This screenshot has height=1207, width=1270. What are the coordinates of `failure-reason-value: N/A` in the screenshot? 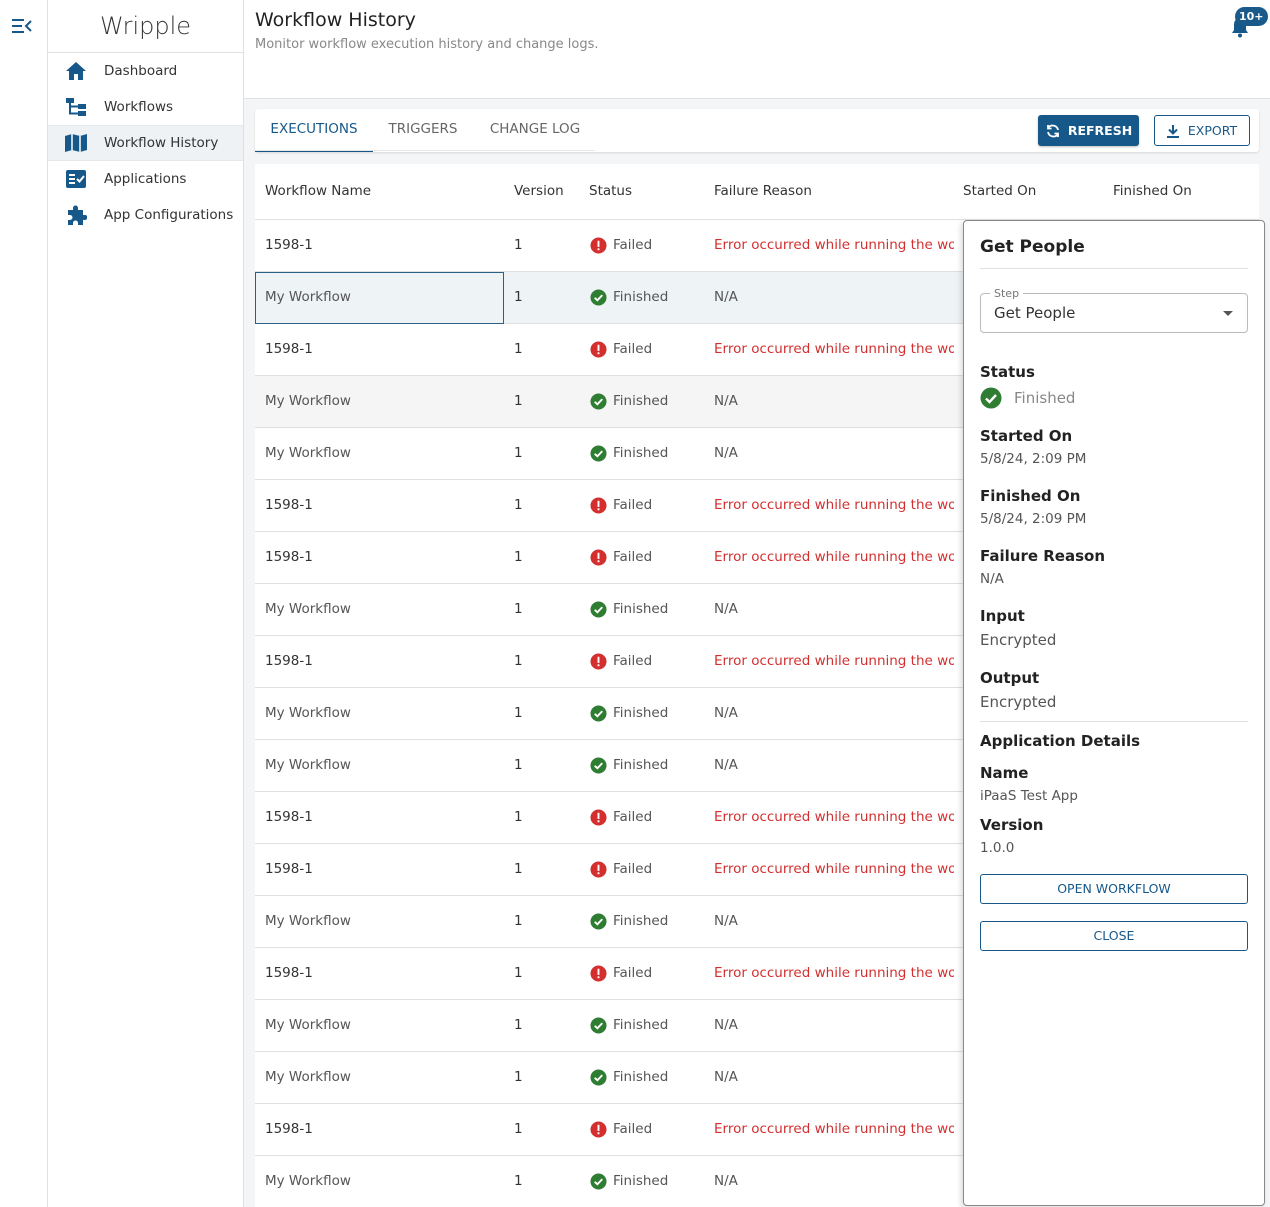 It's located at (992, 579).